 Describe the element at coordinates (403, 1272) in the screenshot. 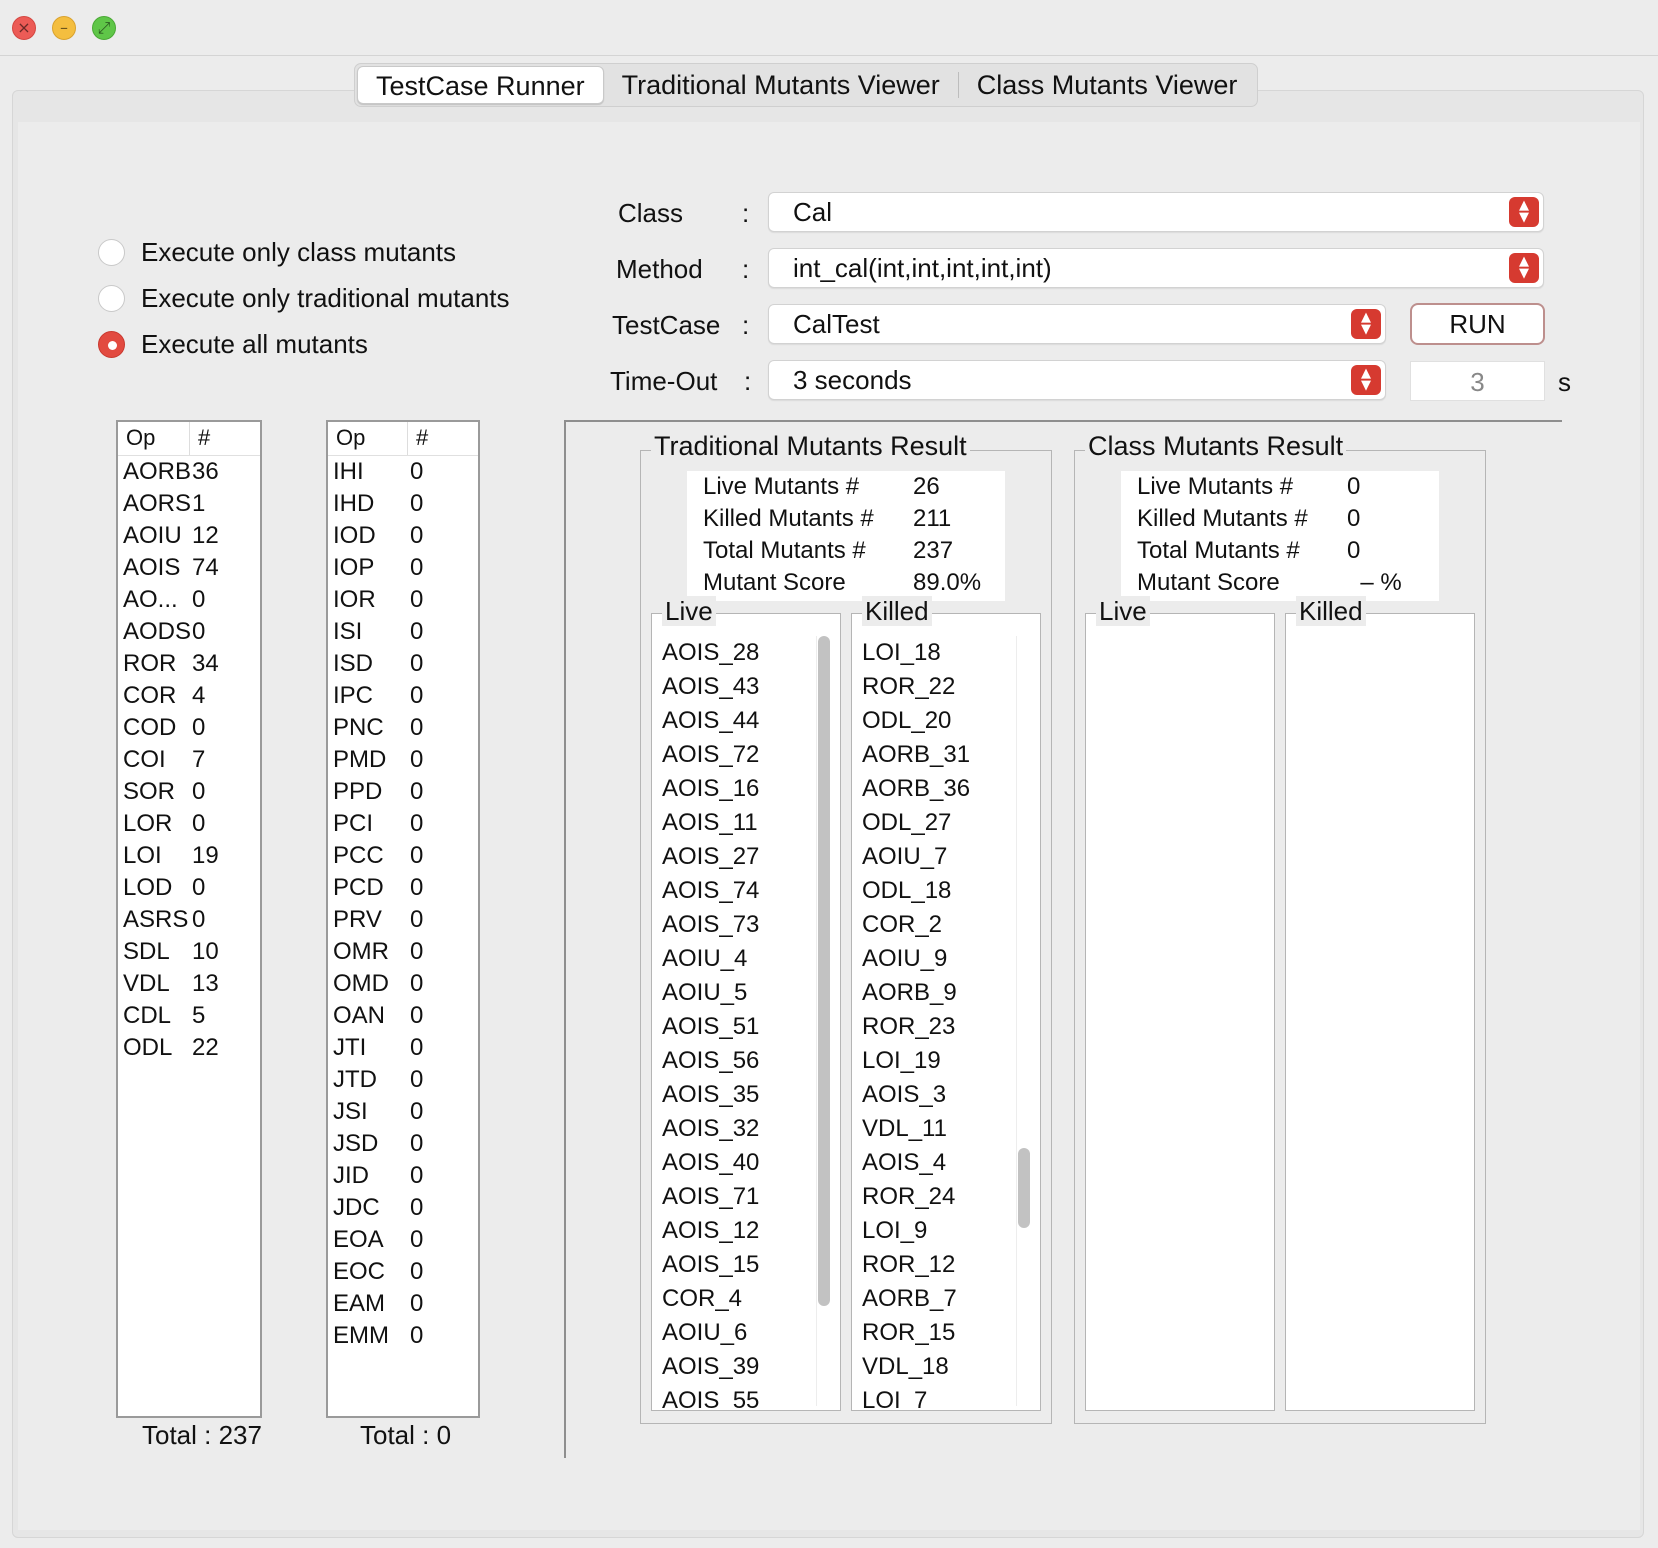

I see `table-row: EOC 0` at that location.